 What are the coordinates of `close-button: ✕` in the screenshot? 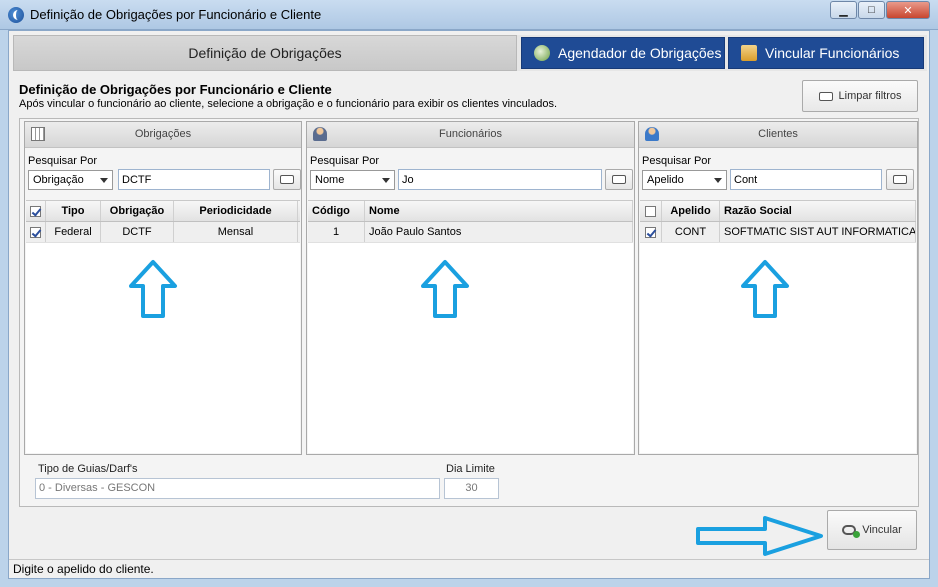 It's located at (908, 10).